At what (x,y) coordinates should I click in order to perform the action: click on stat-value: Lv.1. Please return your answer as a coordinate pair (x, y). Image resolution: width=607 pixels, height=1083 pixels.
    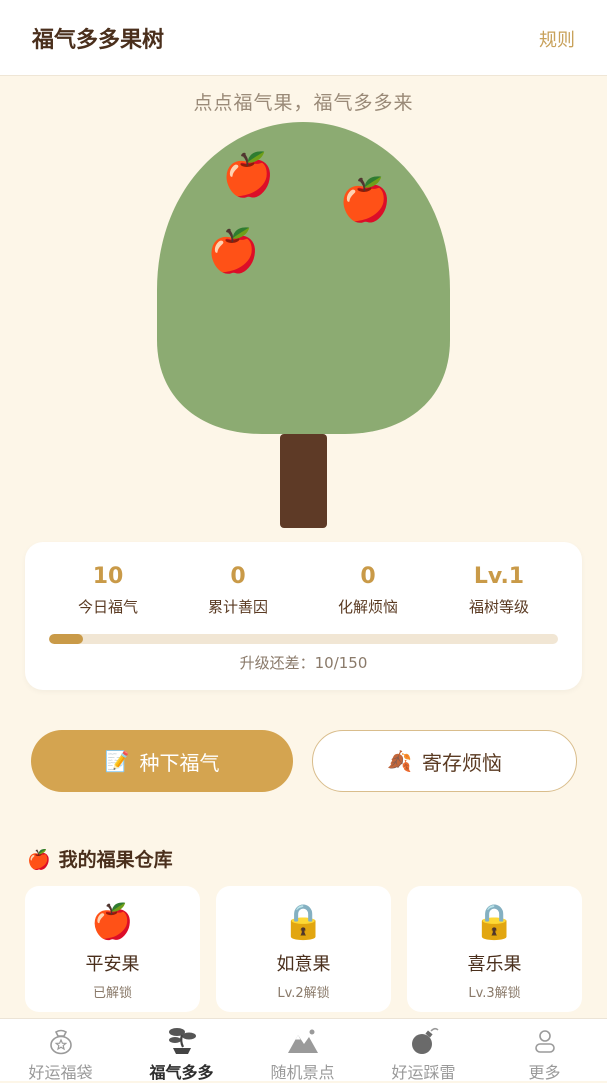
    Looking at the image, I should click on (499, 576).